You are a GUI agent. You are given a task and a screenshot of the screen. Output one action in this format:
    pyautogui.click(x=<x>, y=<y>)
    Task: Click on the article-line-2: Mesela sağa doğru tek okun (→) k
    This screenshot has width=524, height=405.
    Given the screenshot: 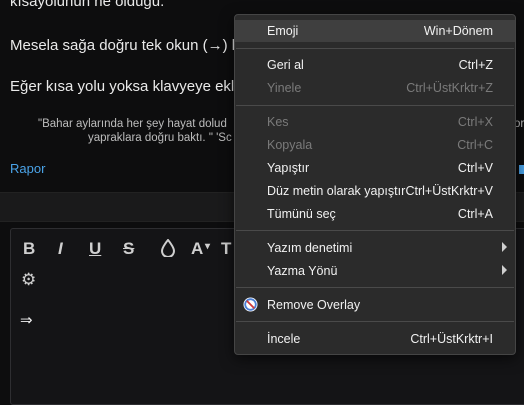 What is the action you would take?
    pyautogui.click(x=125, y=45)
    